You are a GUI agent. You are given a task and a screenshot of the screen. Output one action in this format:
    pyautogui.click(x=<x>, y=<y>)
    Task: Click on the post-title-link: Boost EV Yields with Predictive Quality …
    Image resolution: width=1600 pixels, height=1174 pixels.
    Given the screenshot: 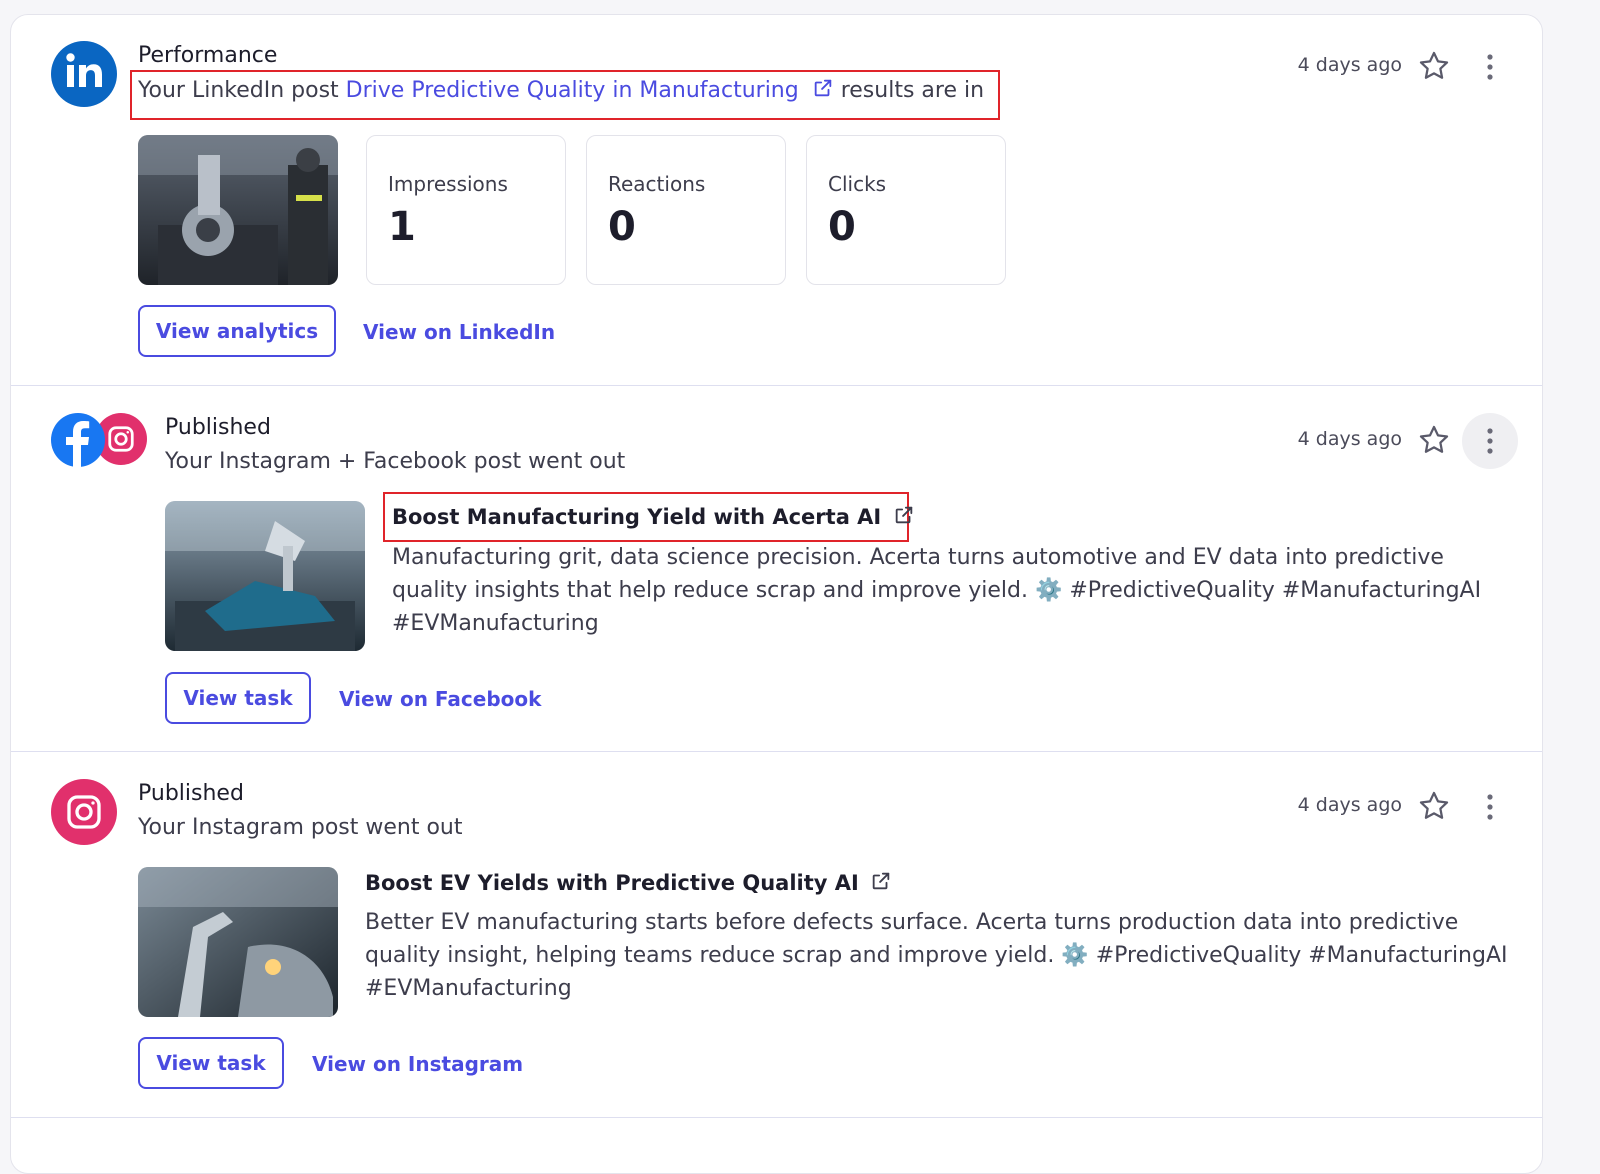 What is the action you would take?
    pyautogui.click(x=628, y=882)
    